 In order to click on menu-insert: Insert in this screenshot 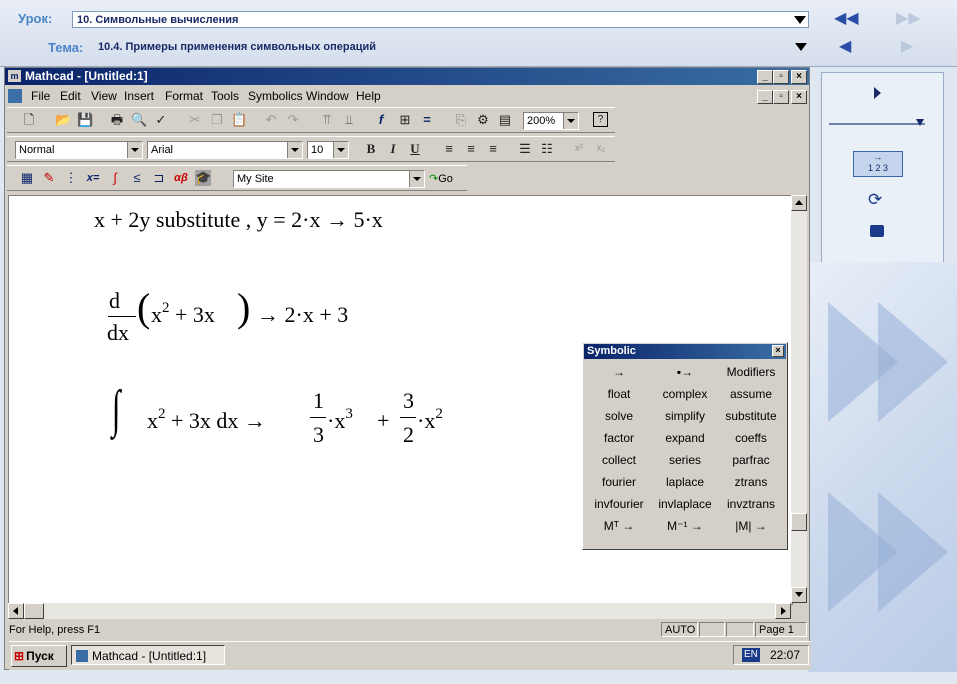, I will do `click(139, 96)`.